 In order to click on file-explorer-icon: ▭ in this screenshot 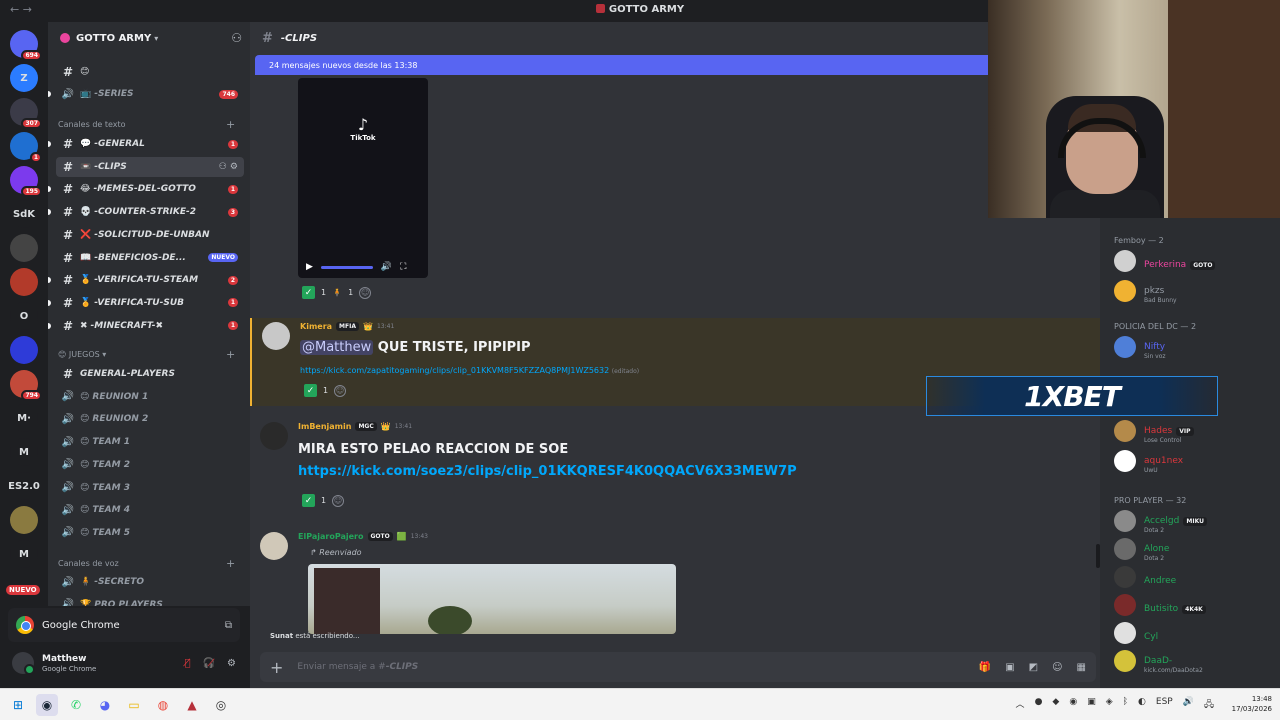, I will do `click(134, 705)`.